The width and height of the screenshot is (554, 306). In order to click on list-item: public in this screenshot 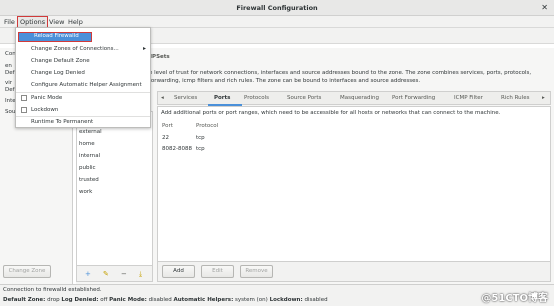, I will do `click(87, 168)`.